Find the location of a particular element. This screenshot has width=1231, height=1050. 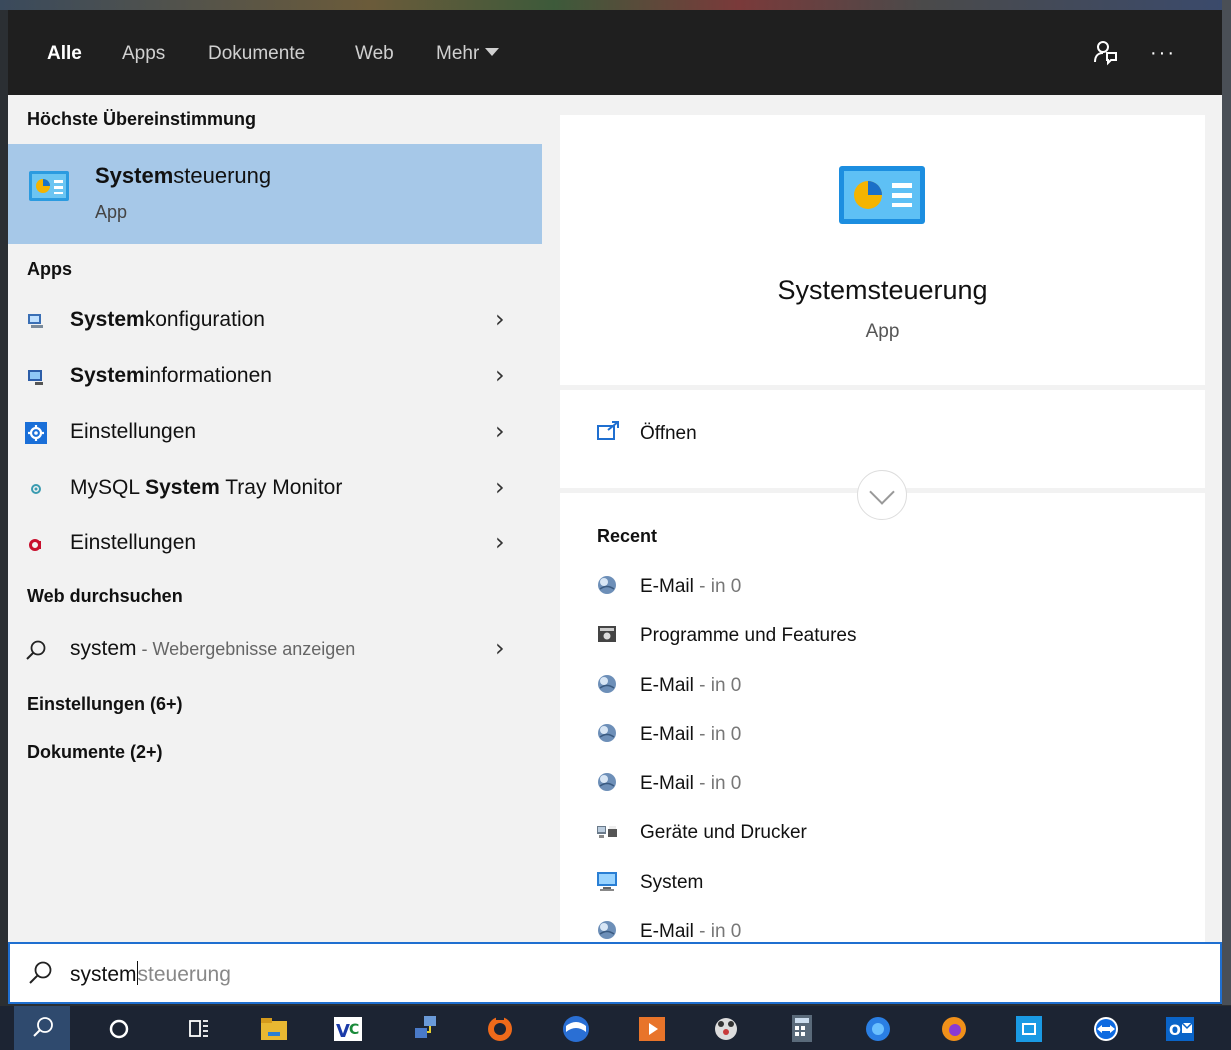

open-icon is located at coordinates (608, 430).